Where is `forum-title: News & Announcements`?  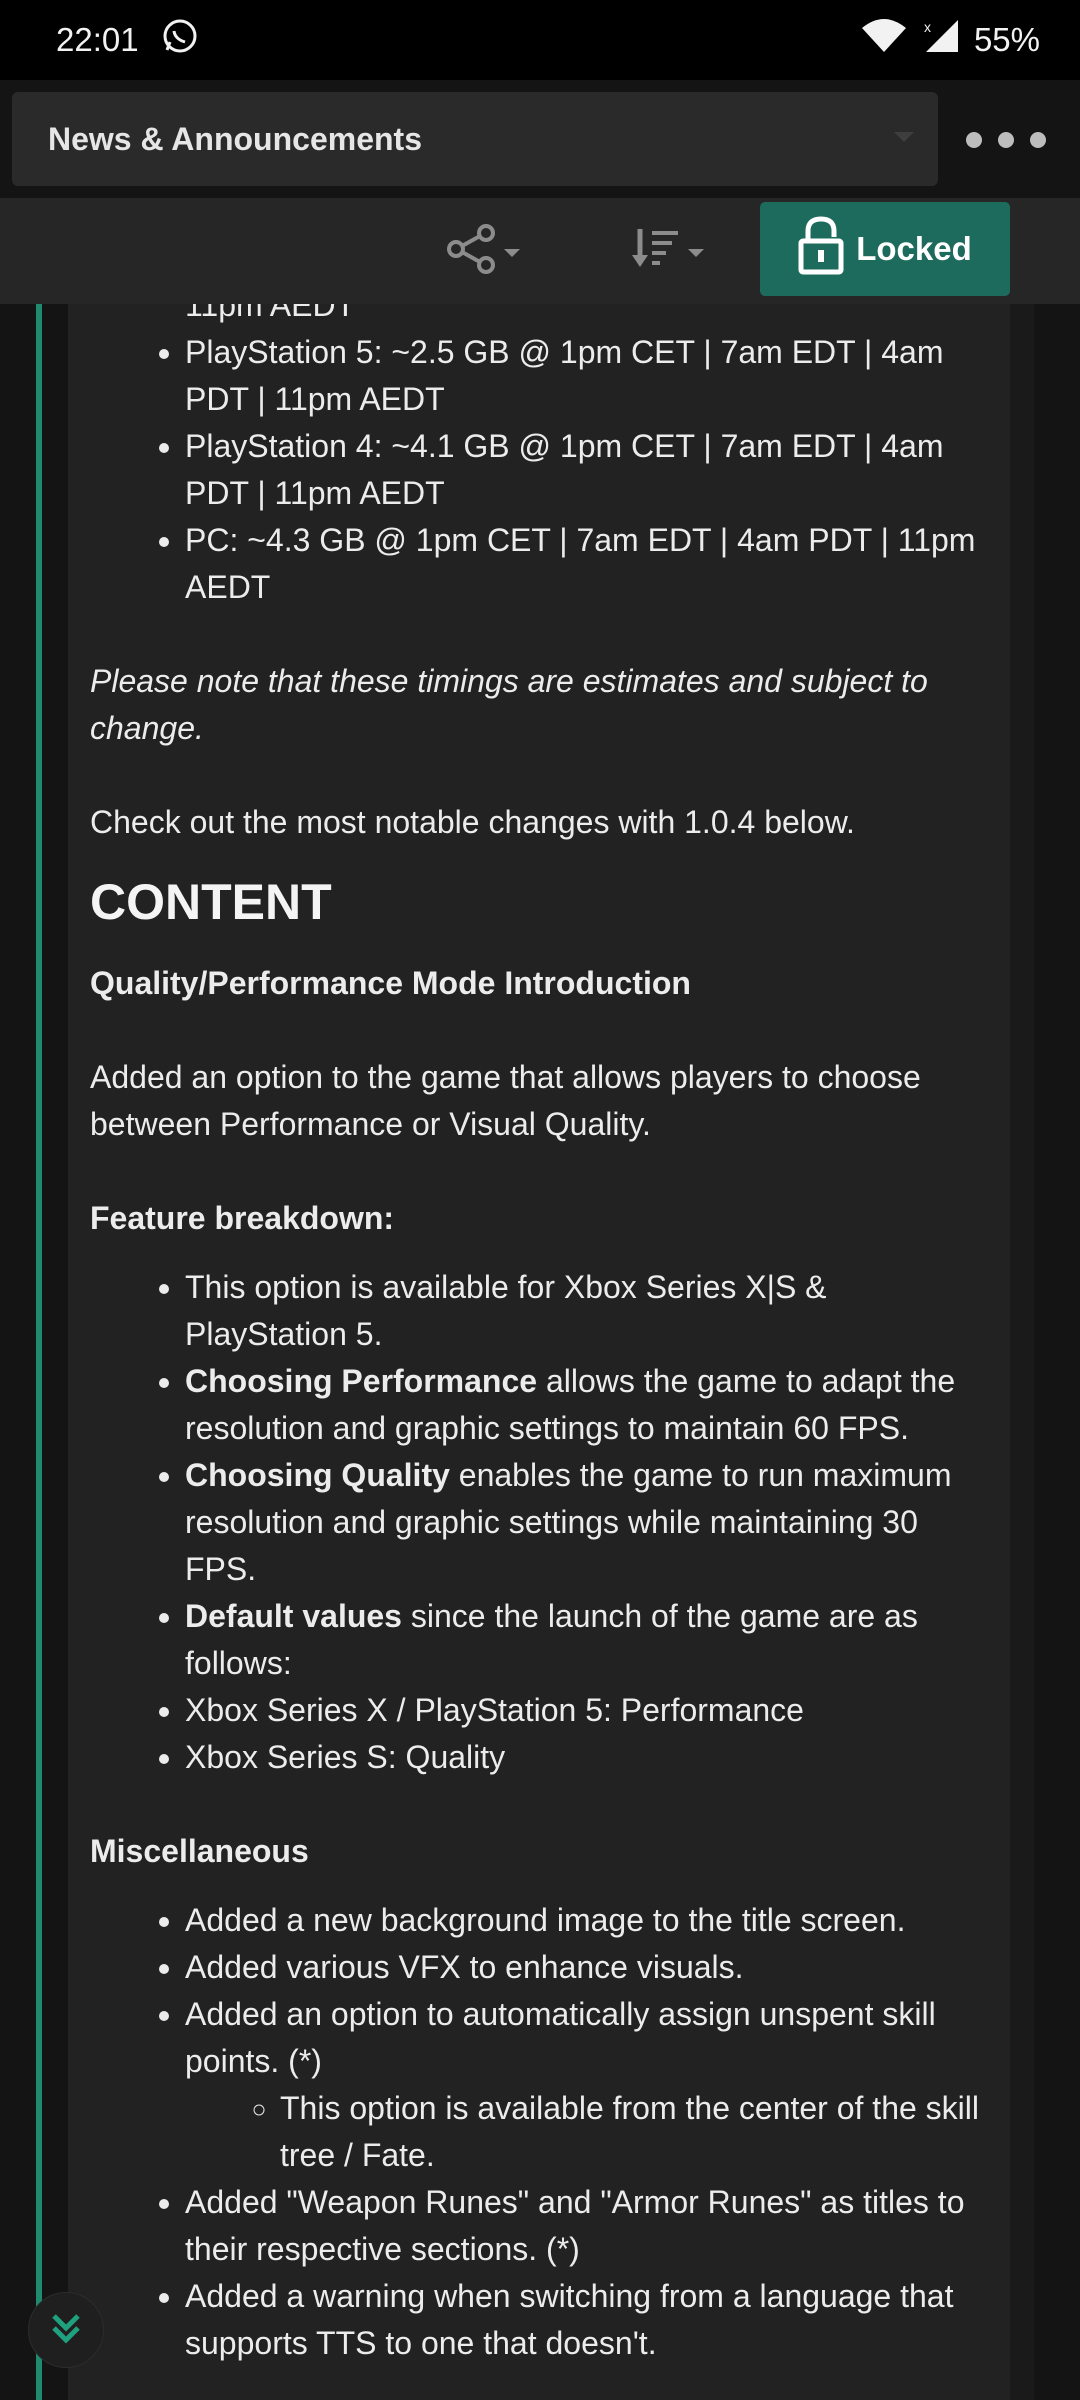
forum-title: News & Announcements is located at coordinates (235, 138).